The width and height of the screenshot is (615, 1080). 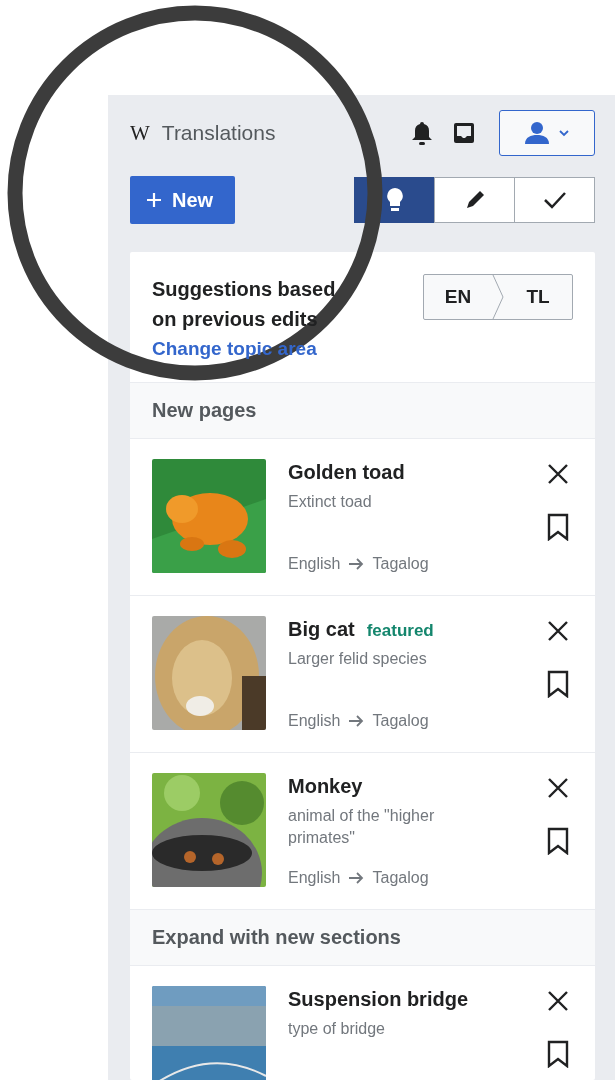 What do you see at coordinates (140, 133) in the screenshot?
I see `wikipedia-logo: W` at bounding box center [140, 133].